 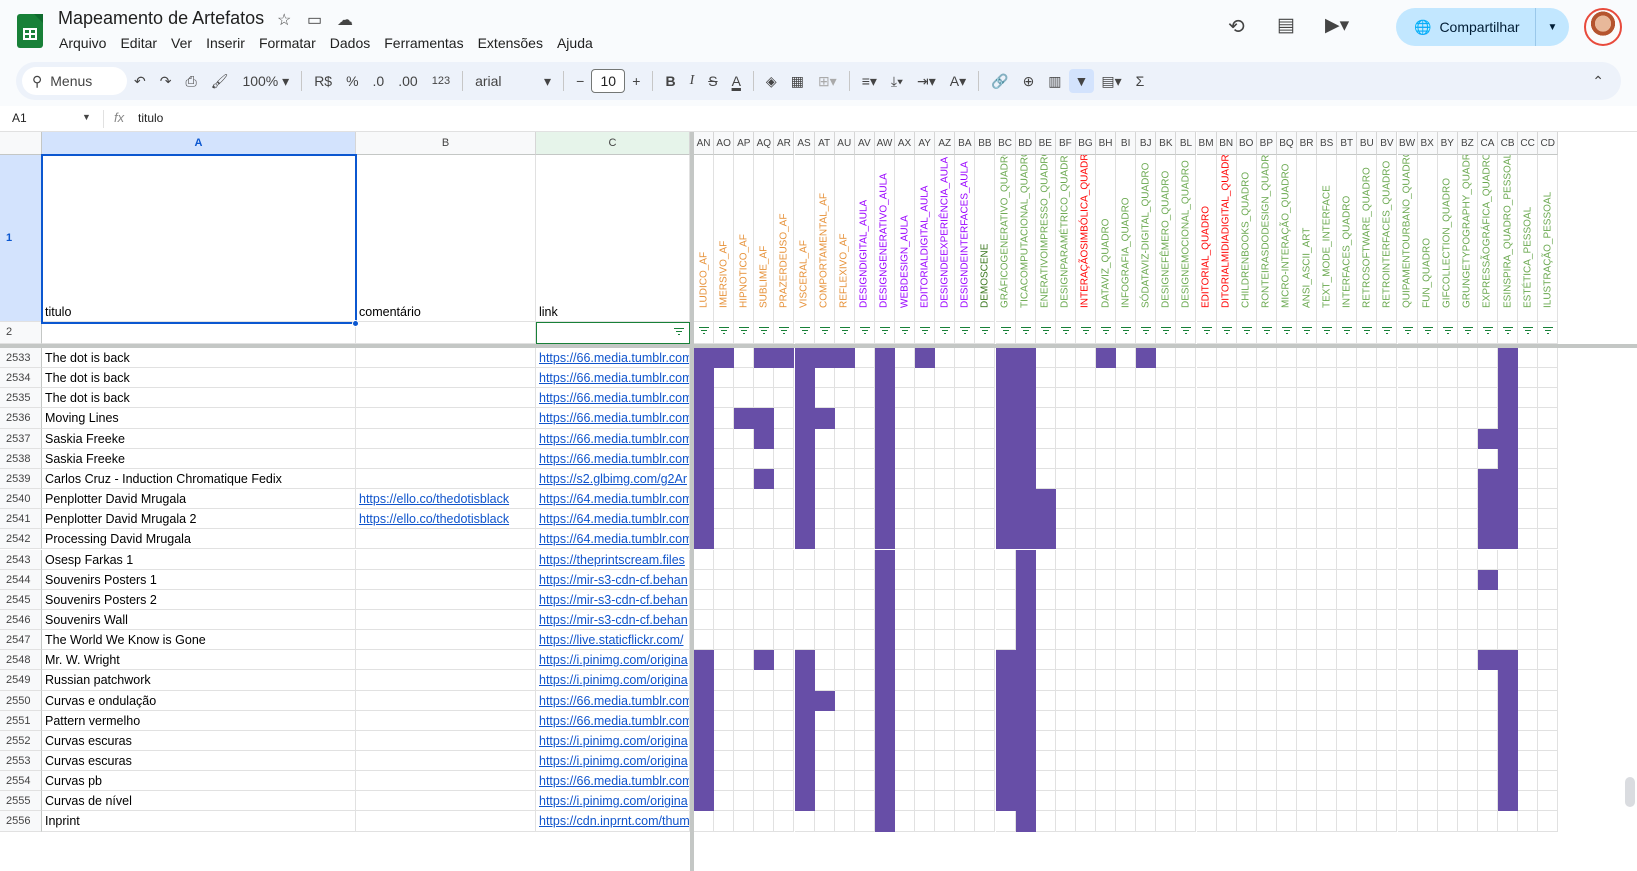 I want to click on row-header: 2556, so click(x=21, y=821).